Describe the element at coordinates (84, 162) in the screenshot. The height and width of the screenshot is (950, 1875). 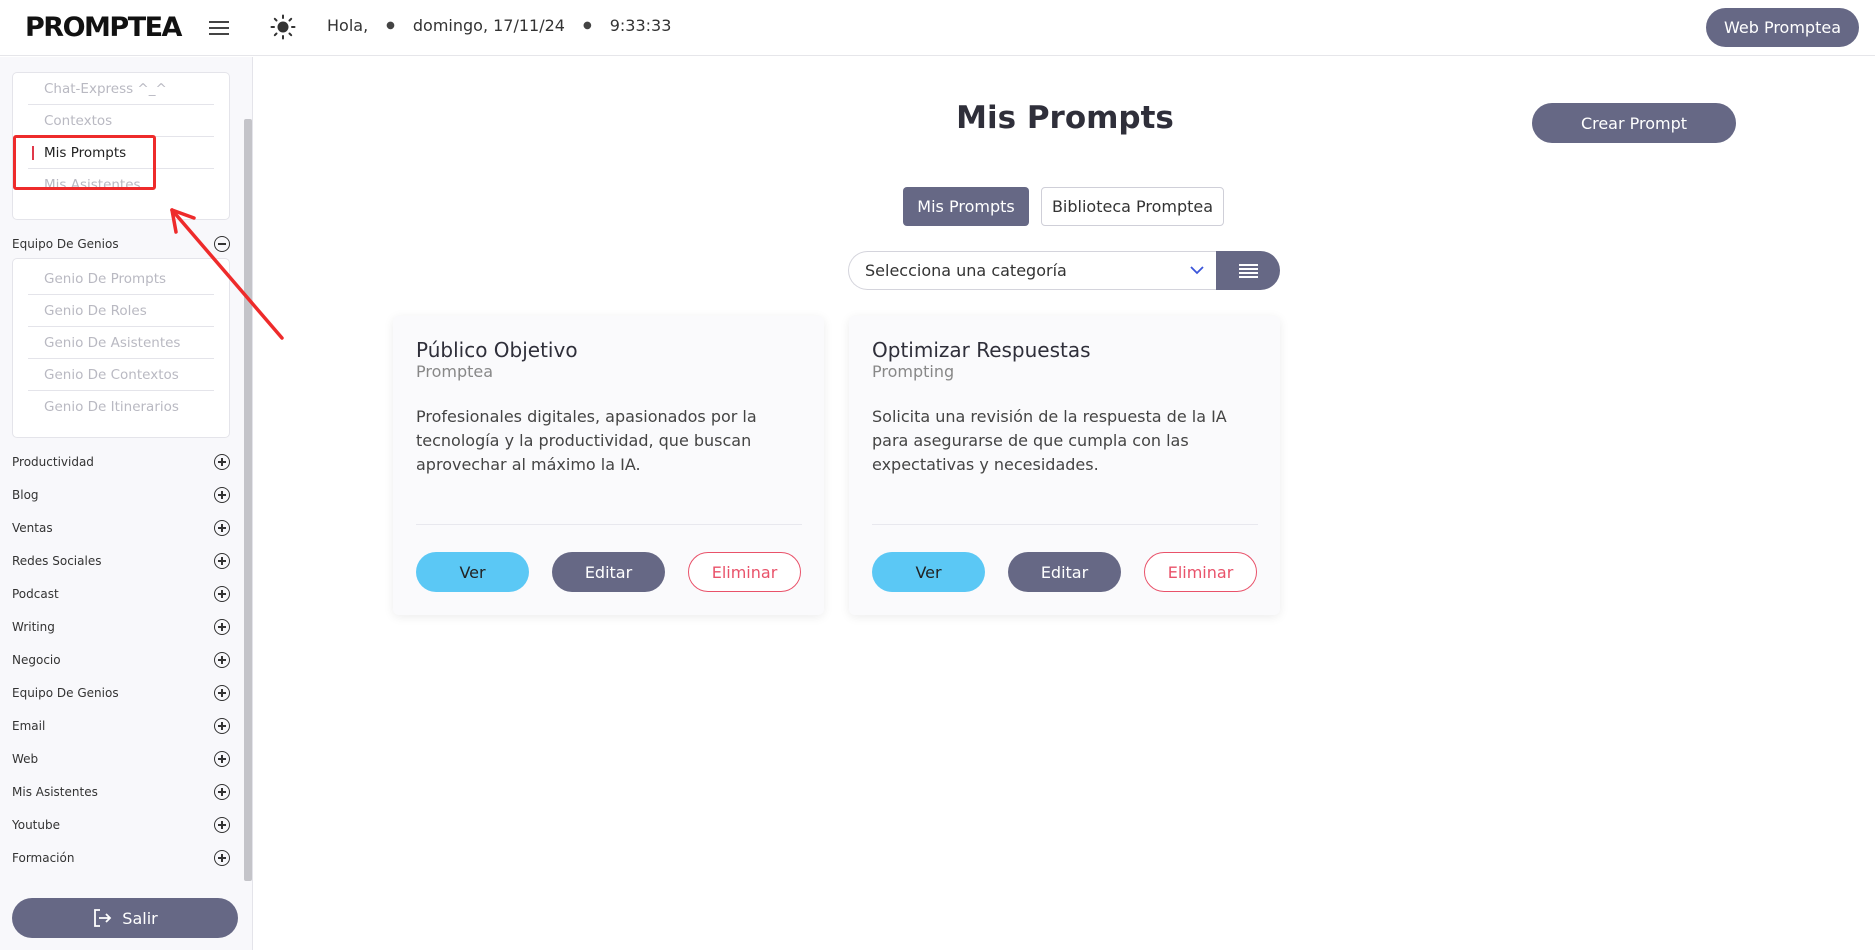
I see `highlight-box` at that location.